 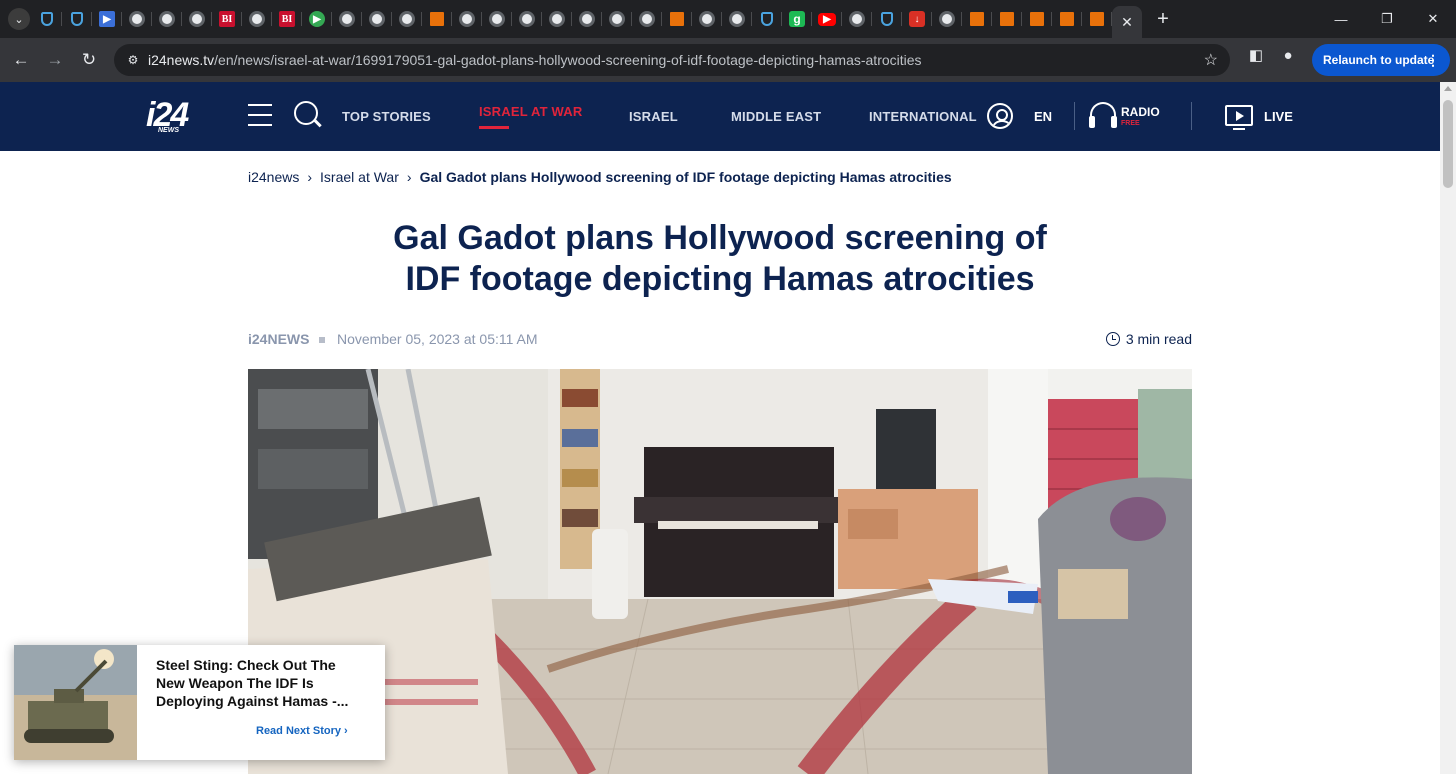 I want to click on browser-tab: g, so click(x=797, y=19).